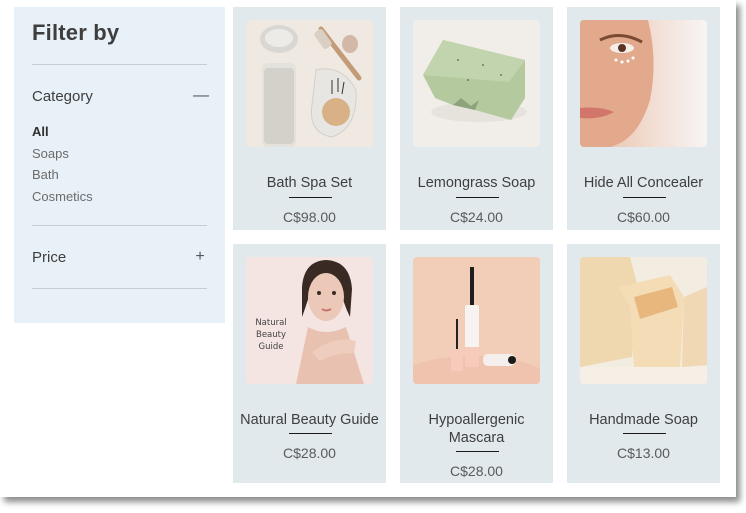 Image resolution: width=746 pixels, height=513 pixels. I want to click on mascara-image, so click(476, 320).